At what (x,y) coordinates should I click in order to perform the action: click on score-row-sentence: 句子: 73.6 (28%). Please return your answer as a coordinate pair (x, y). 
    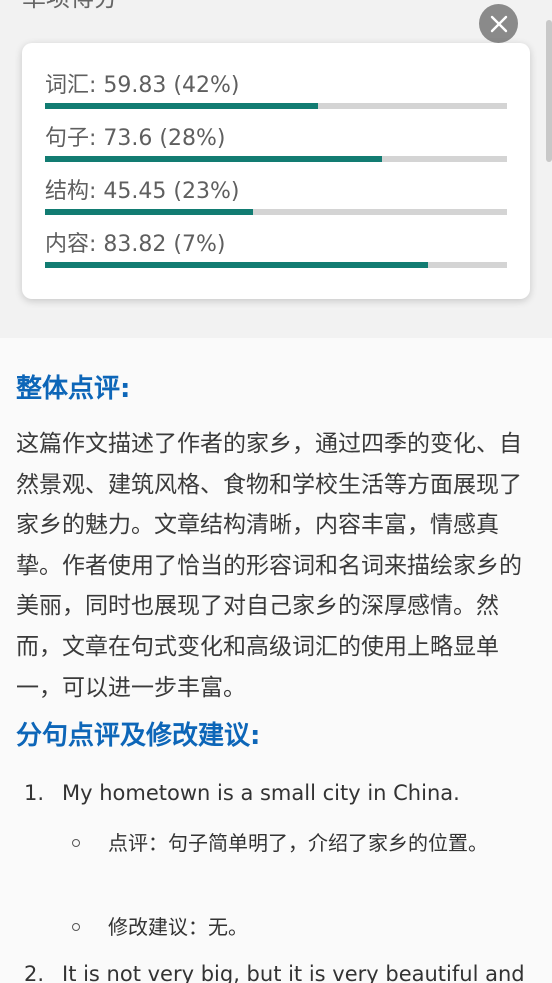
    Looking at the image, I should click on (276, 142).